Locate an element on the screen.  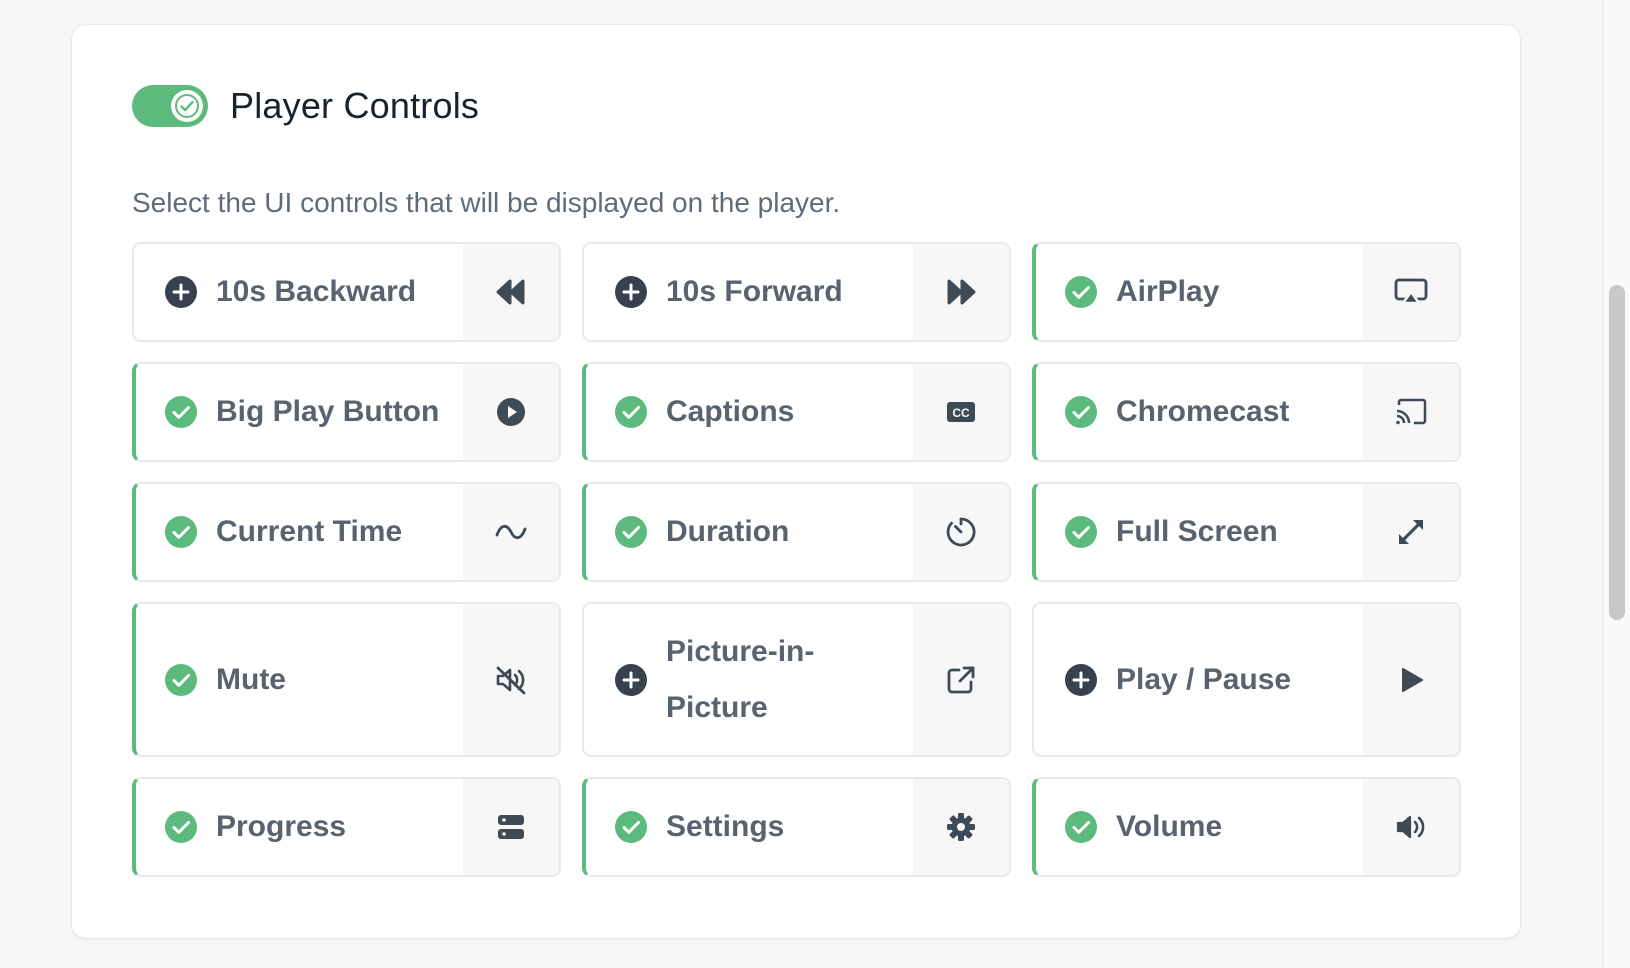
control-main: Play / Pause is located at coordinates (1198, 679).